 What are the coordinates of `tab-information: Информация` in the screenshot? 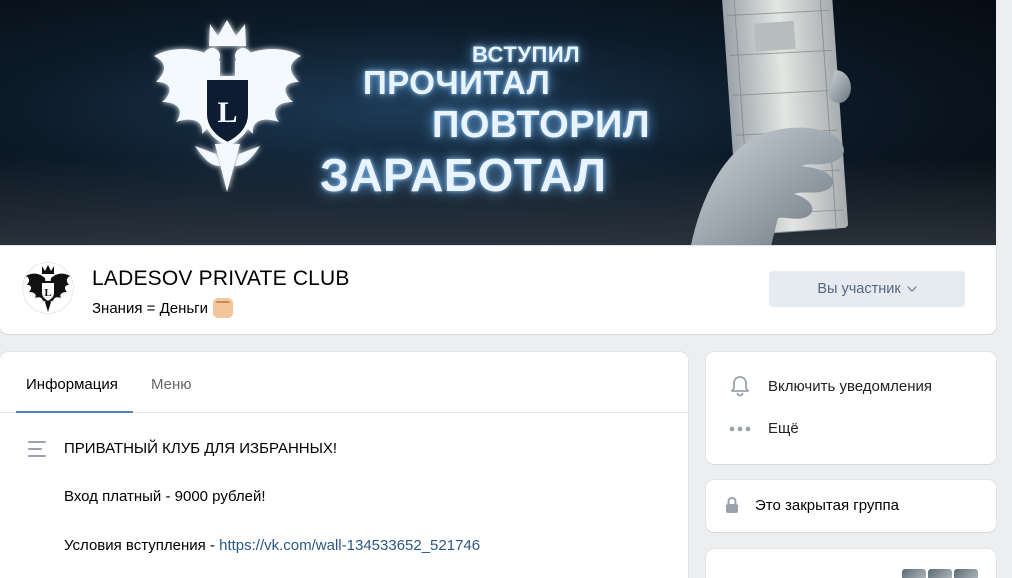 It's located at (74, 382).